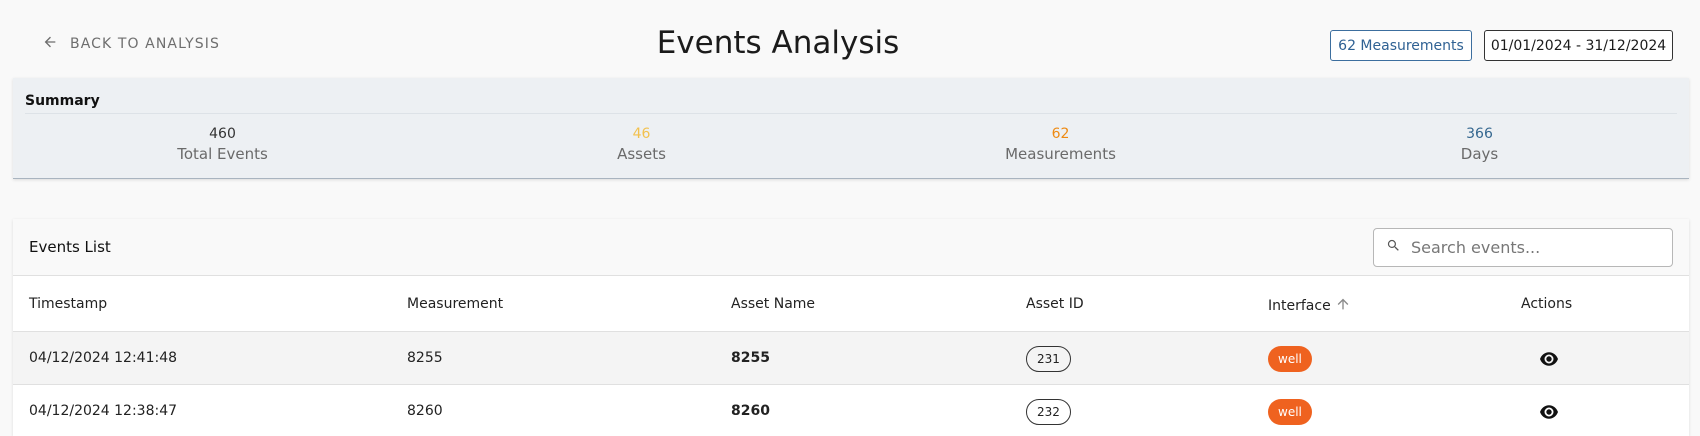 Image resolution: width=1700 pixels, height=436 pixels. What do you see at coordinates (1578, 45) in the screenshot?
I see `date-range-button: 01/01/2024 - 31/12/2024` at bounding box center [1578, 45].